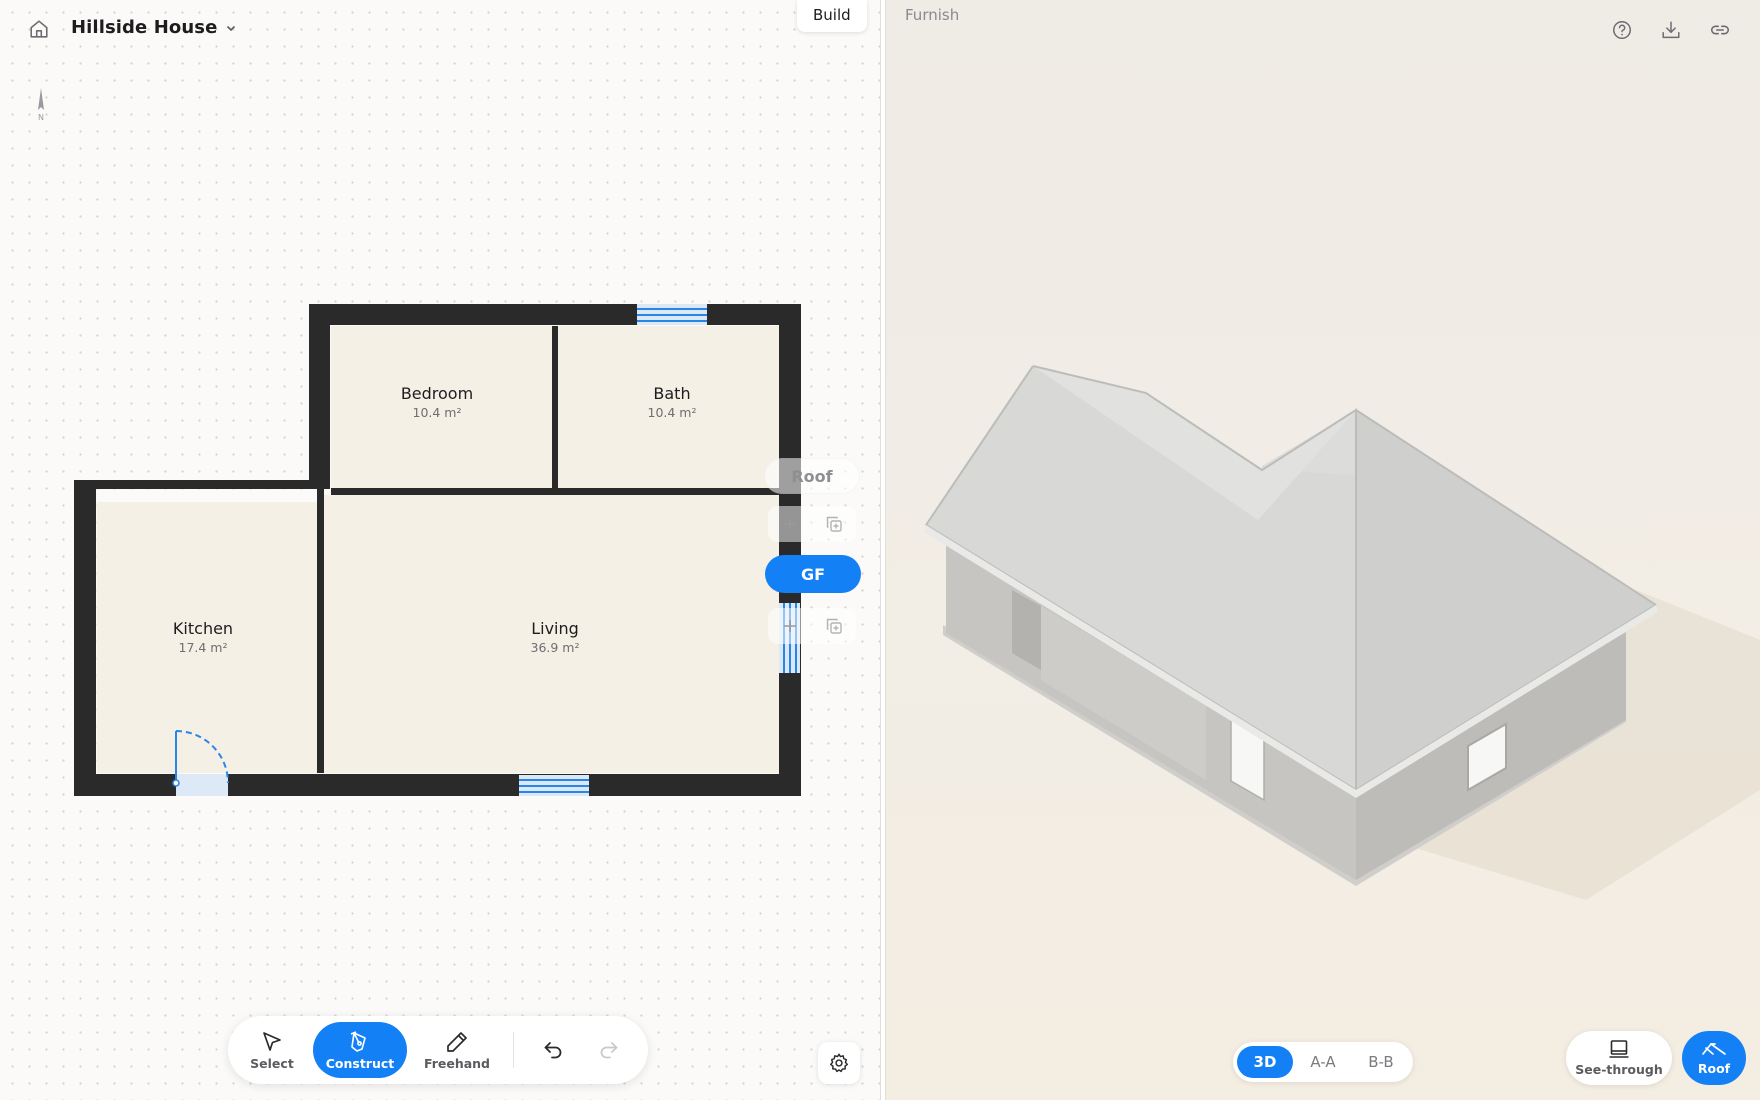 Image resolution: width=1760 pixels, height=1100 pixels. I want to click on room-label-living: Living 36.9 m², so click(555, 637).